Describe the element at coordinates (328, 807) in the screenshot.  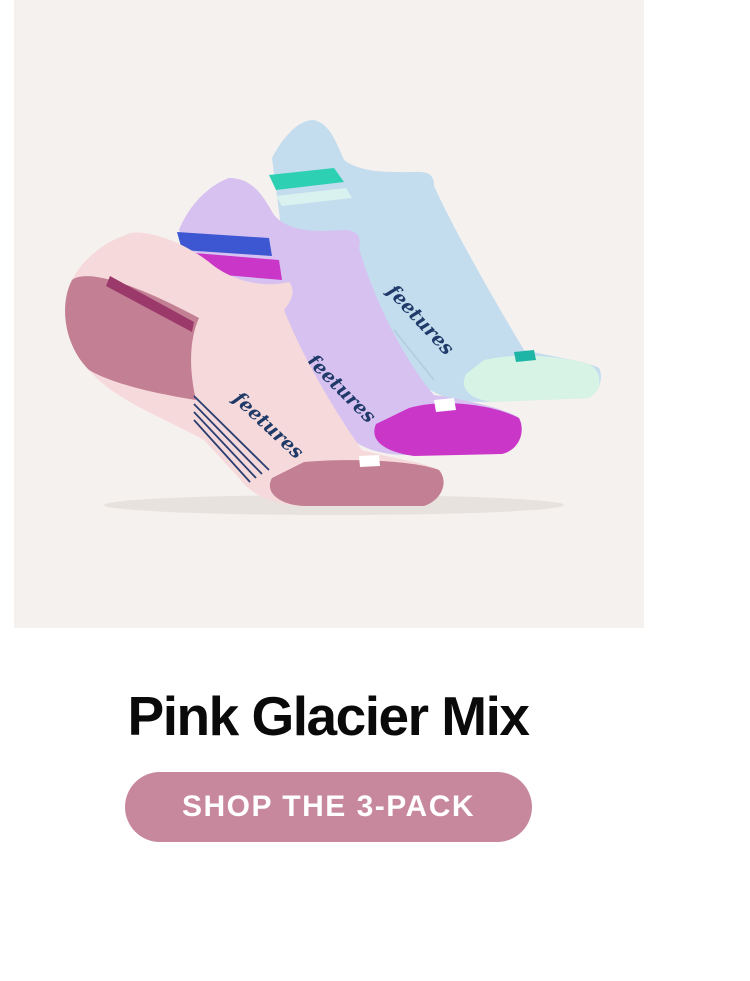
I see `shop-3-pack-button: SHOP THE 3-PACK` at that location.